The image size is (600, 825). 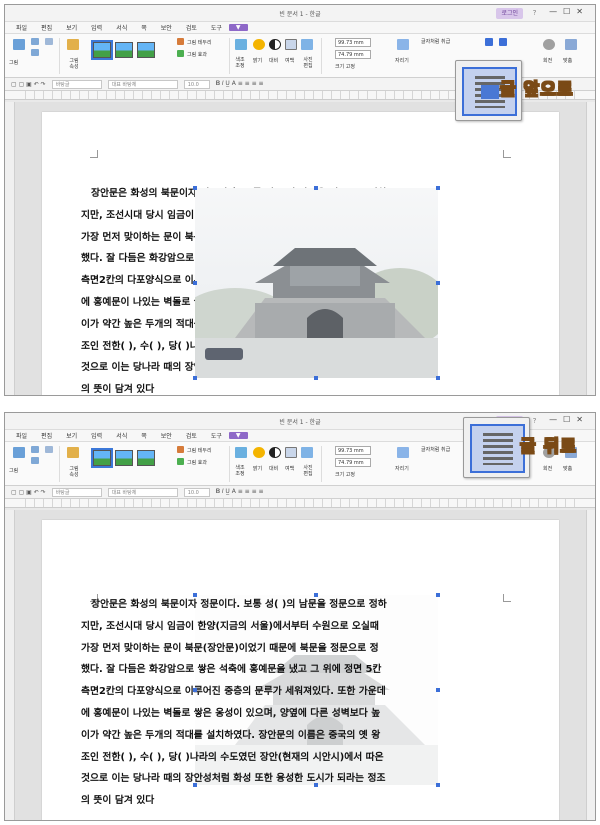 I want to click on title-bar: 빈 문서 1 - 한글 ⇄ ✥ ？ 로그인 —☐✕, so click(x=300, y=13).